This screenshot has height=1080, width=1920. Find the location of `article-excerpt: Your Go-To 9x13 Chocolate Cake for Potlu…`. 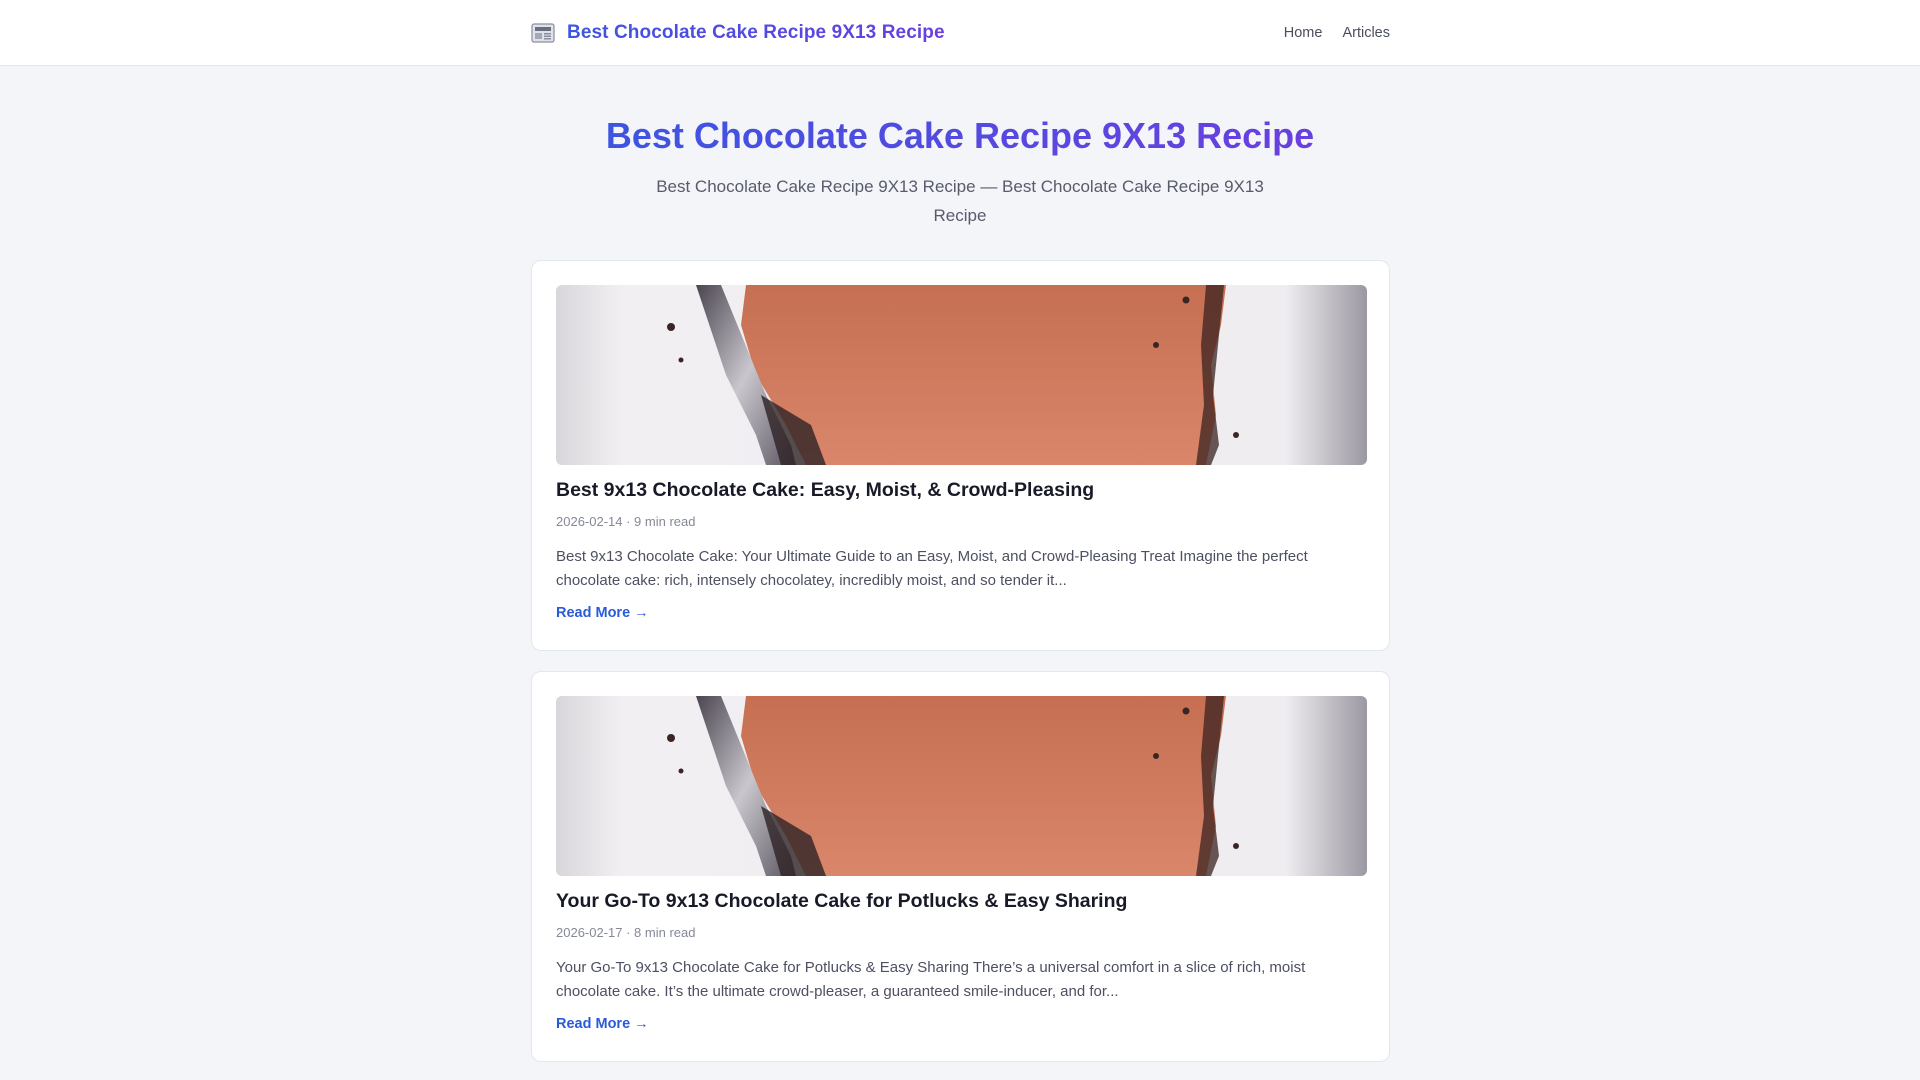

article-excerpt: Your Go-To 9x13 Chocolate Cake for Potlu… is located at coordinates (931, 979).